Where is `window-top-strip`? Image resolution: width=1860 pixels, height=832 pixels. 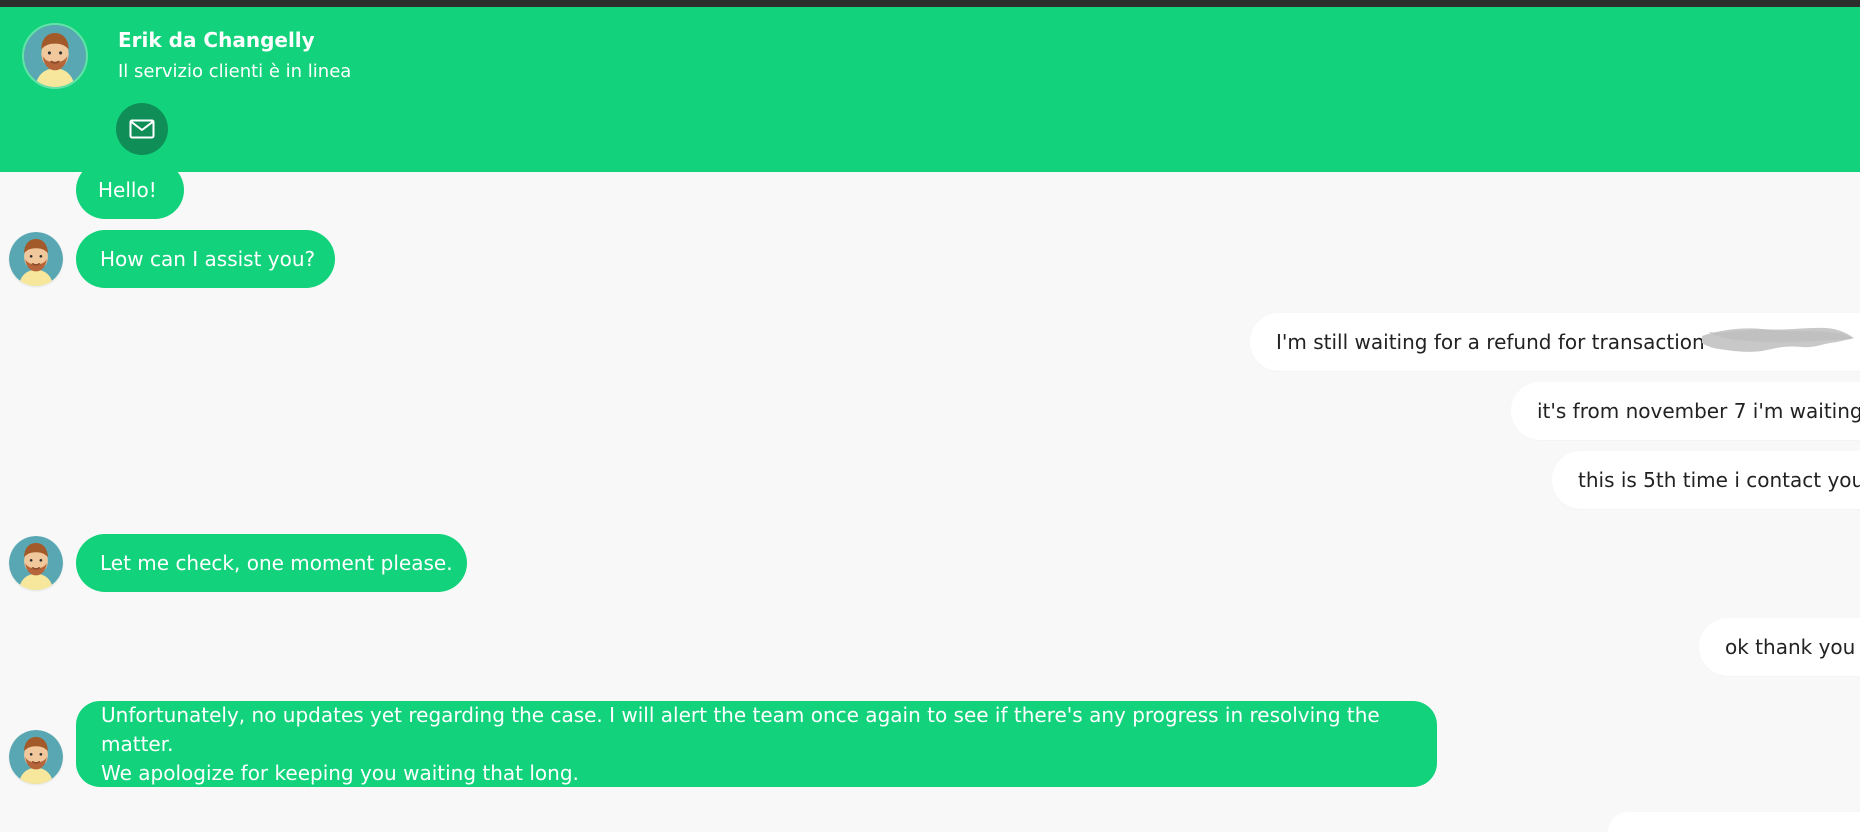 window-top-strip is located at coordinates (930, 3).